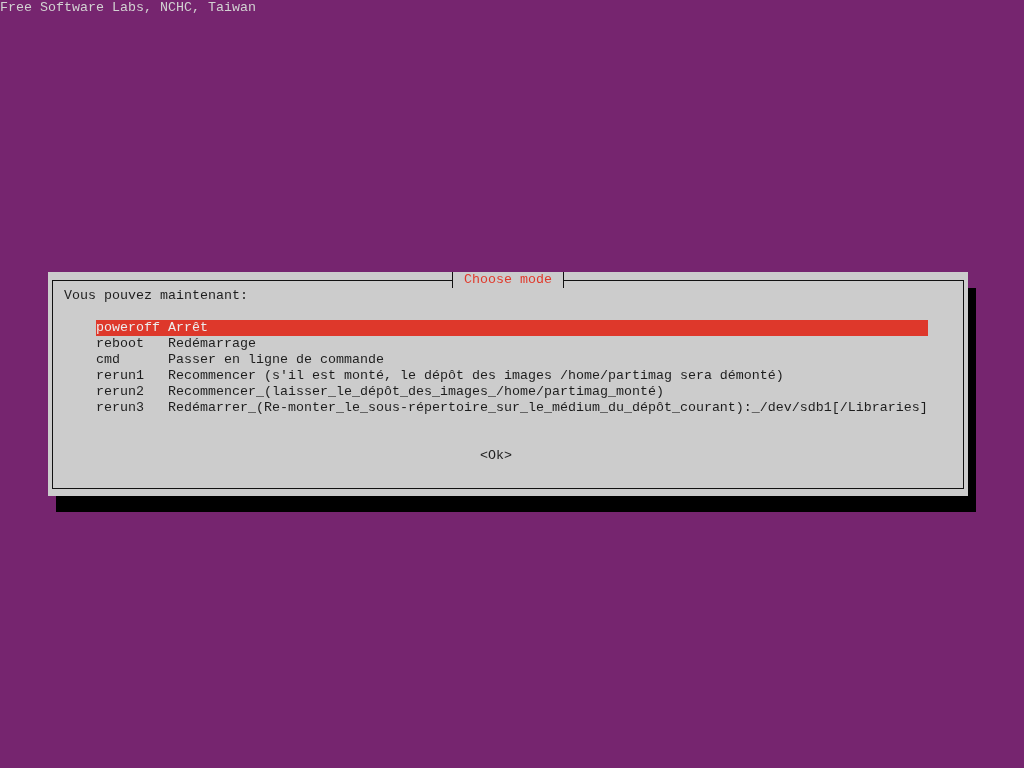 The image size is (1024, 768). What do you see at coordinates (508, 280) in the screenshot?
I see `dialog-title: Choose mode` at bounding box center [508, 280].